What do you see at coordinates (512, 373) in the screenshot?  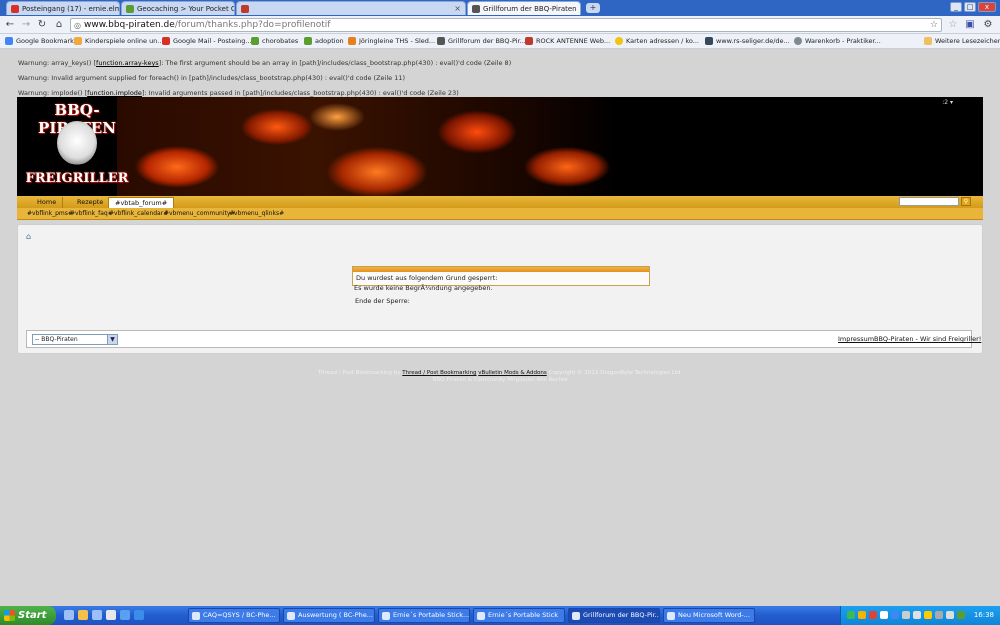 I see `copyright-link: vBulletin Mods & Addons` at bounding box center [512, 373].